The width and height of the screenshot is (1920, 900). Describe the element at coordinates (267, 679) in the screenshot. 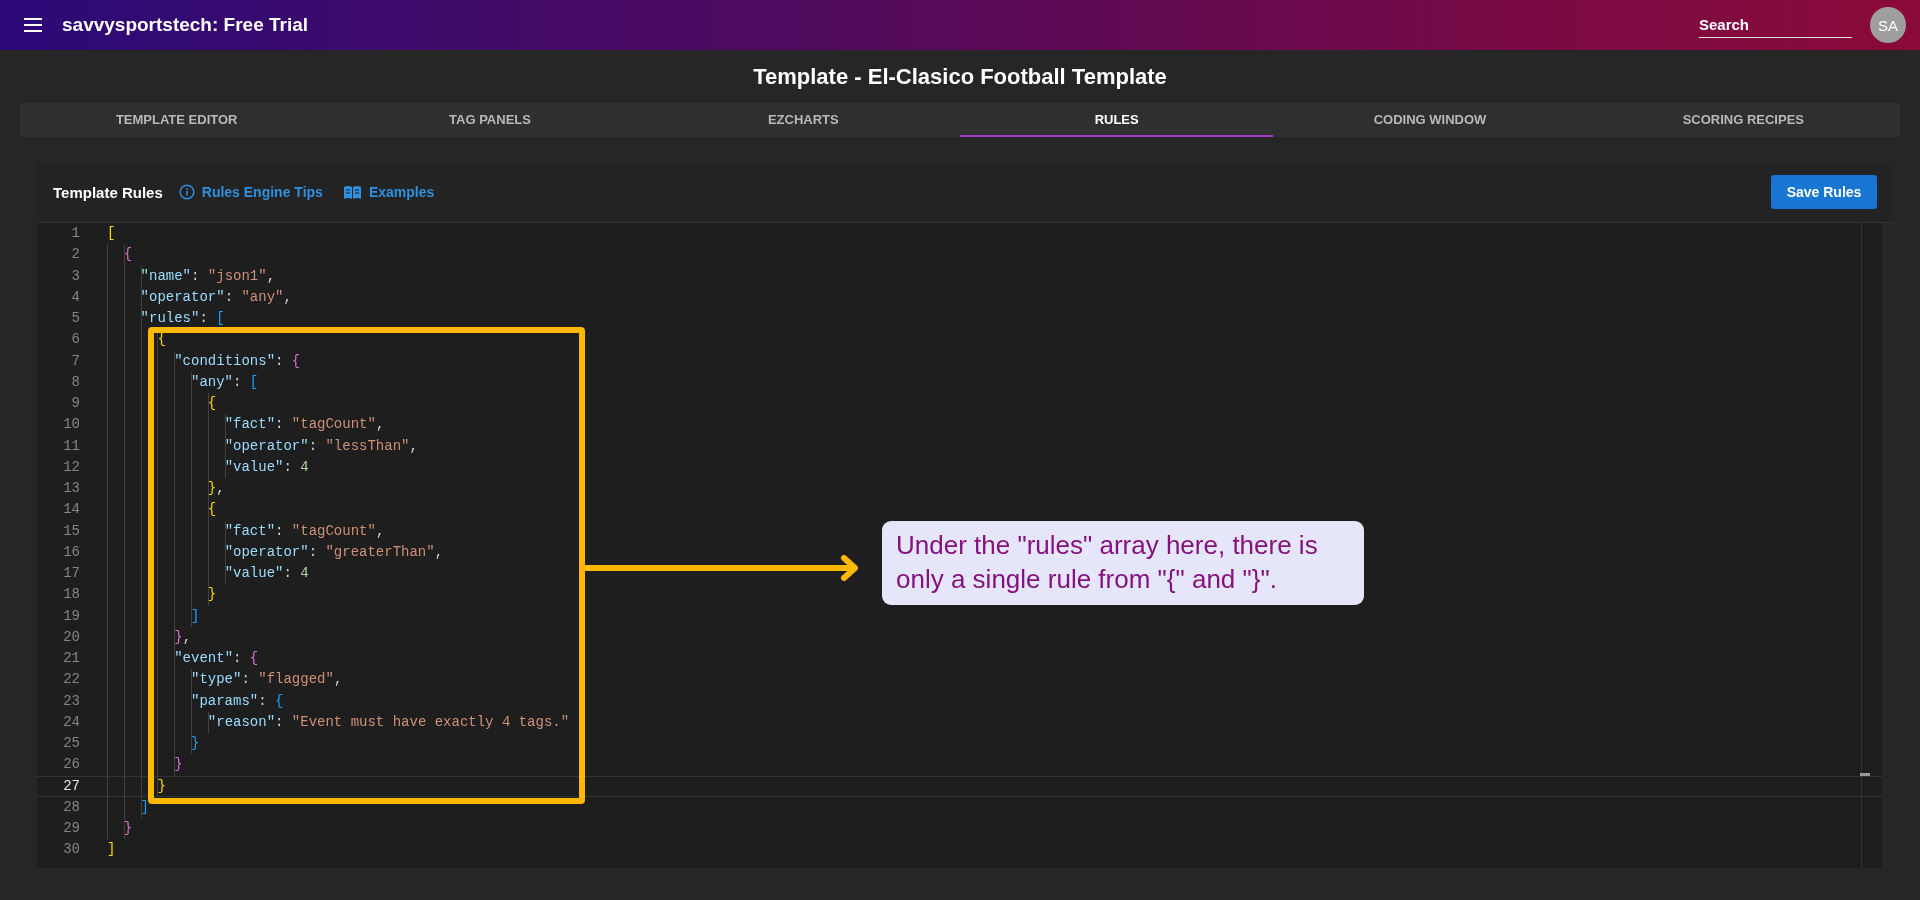

I see `code-line: "type": "flagged",` at that location.